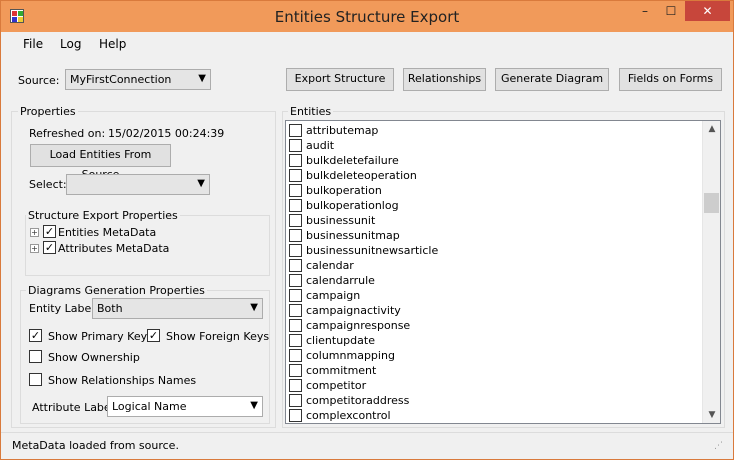  What do you see at coordinates (95, 445) in the screenshot?
I see `status-text: MetaData loaded from source.` at bounding box center [95, 445].